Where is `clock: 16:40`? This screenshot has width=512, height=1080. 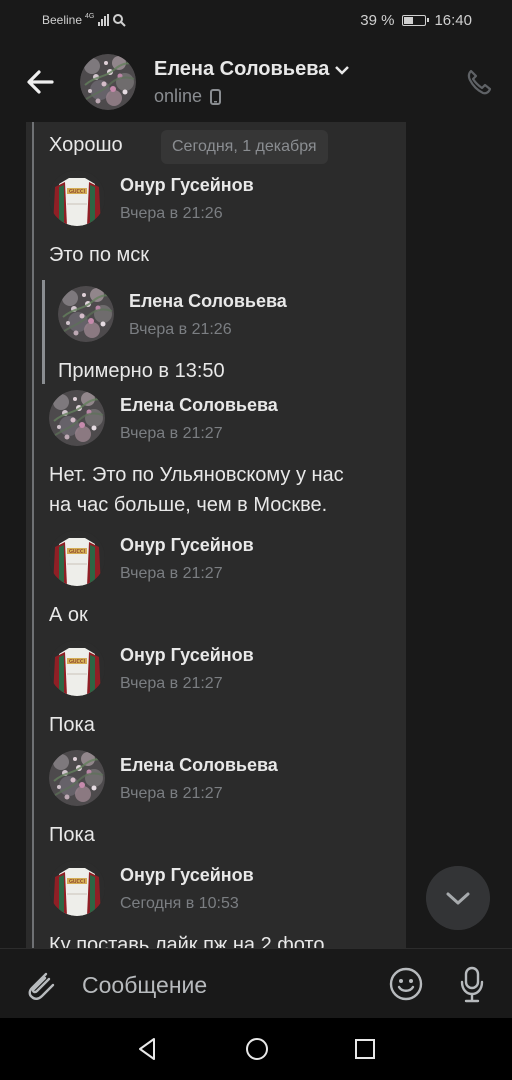
clock: 16:40 is located at coordinates (453, 20).